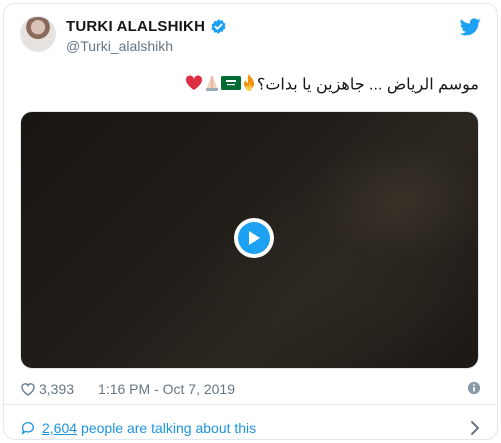 Image resolution: width=501 pixels, height=443 pixels. Describe the element at coordinates (119, 46) in the screenshot. I see `author-handle: @Turki_alalshikh` at that location.